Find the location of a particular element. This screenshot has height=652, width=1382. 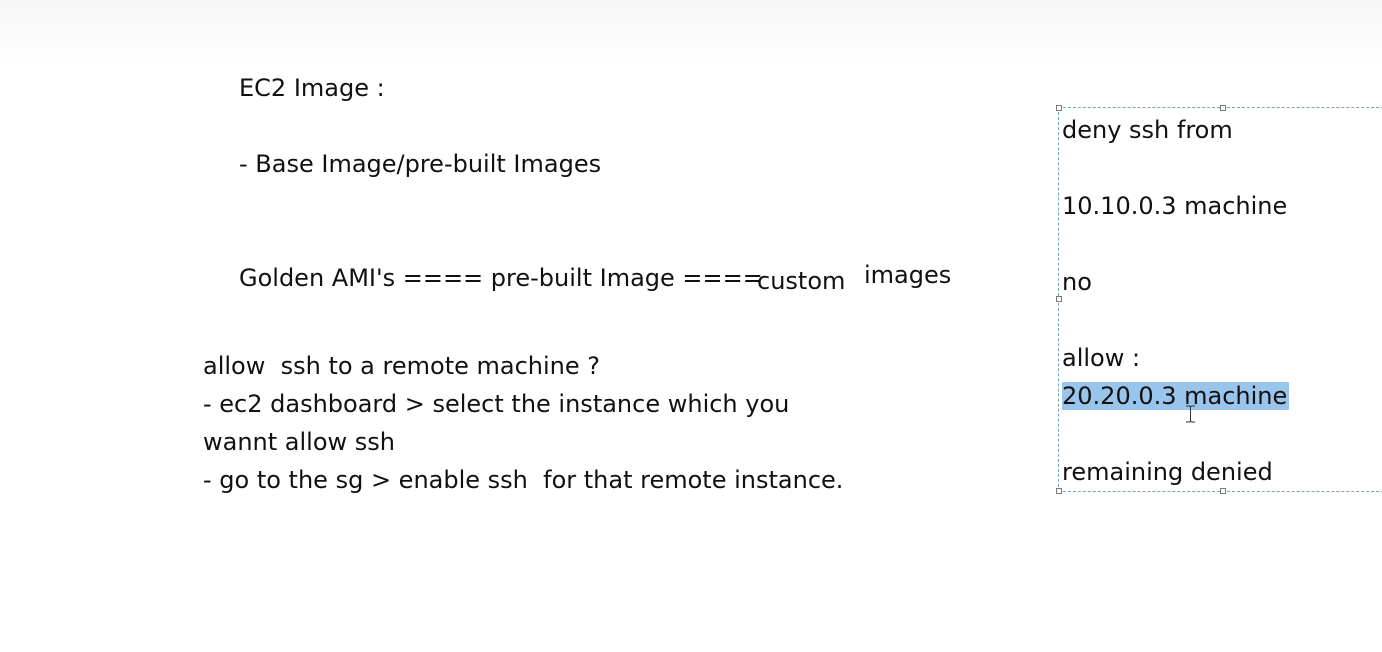

allow-ssh-question: allow ssh to a remote machine ? is located at coordinates (401, 366).